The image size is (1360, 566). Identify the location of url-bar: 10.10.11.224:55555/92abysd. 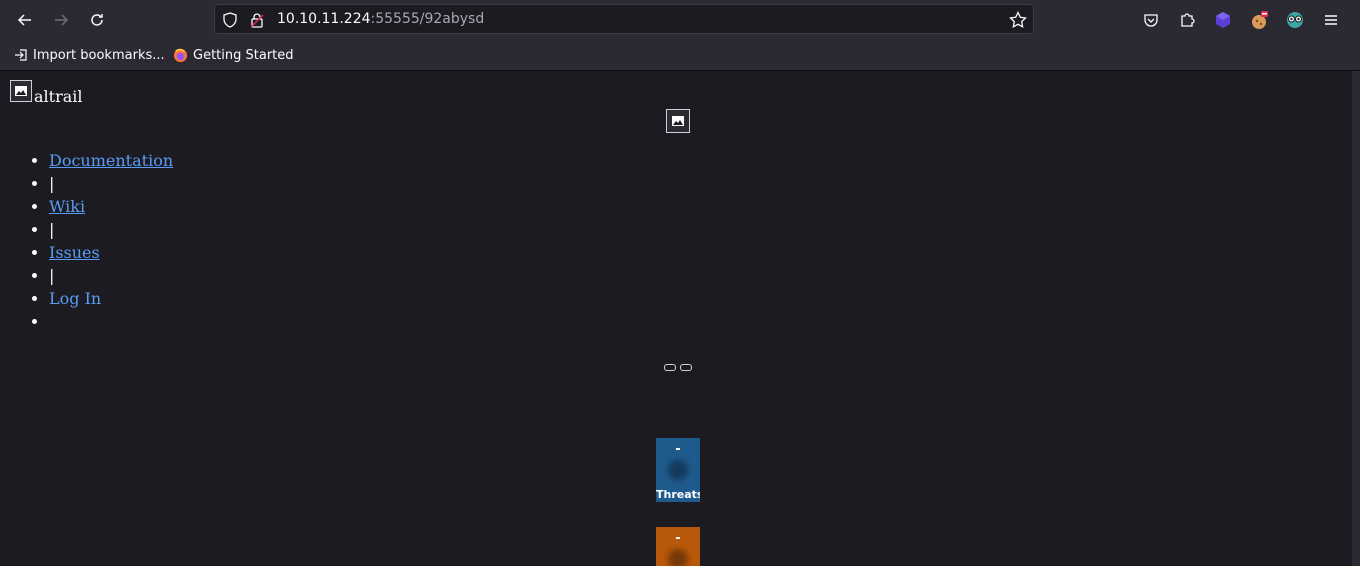
(624, 19).